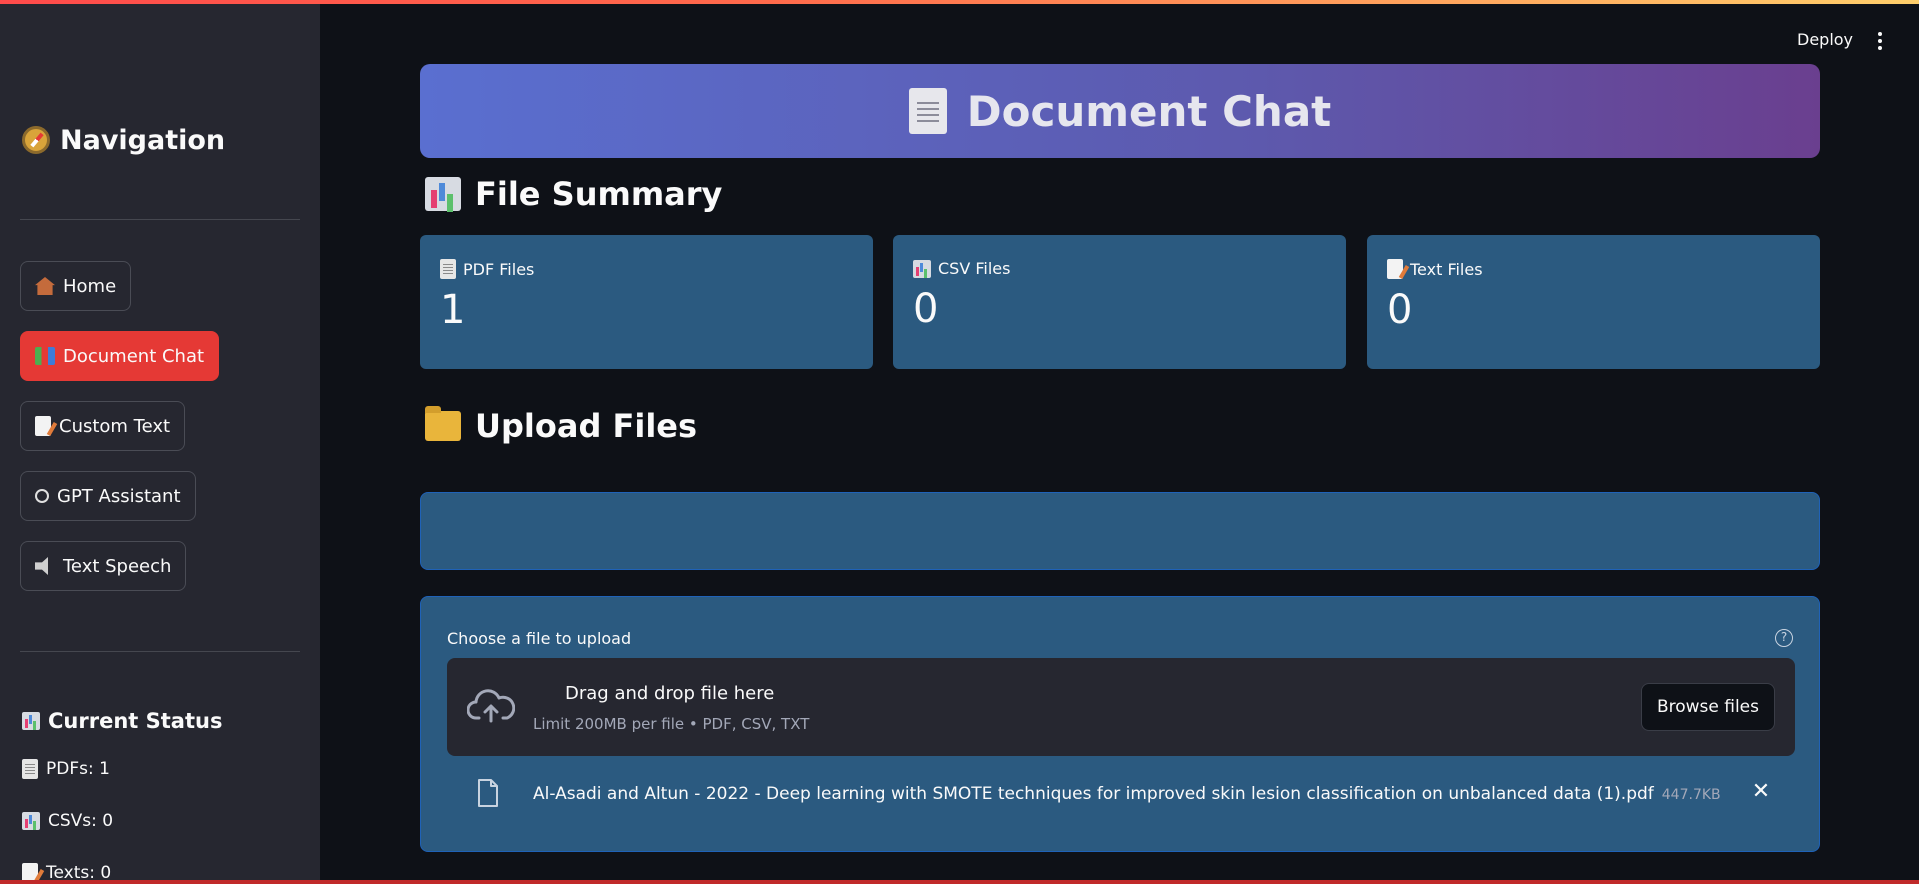 The height and width of the screenshot is (884, 1919). What do you see at coordinates (1784, 638) in the screenshot?
I see `help-icon: ?` at bounding box center [1784, 638].